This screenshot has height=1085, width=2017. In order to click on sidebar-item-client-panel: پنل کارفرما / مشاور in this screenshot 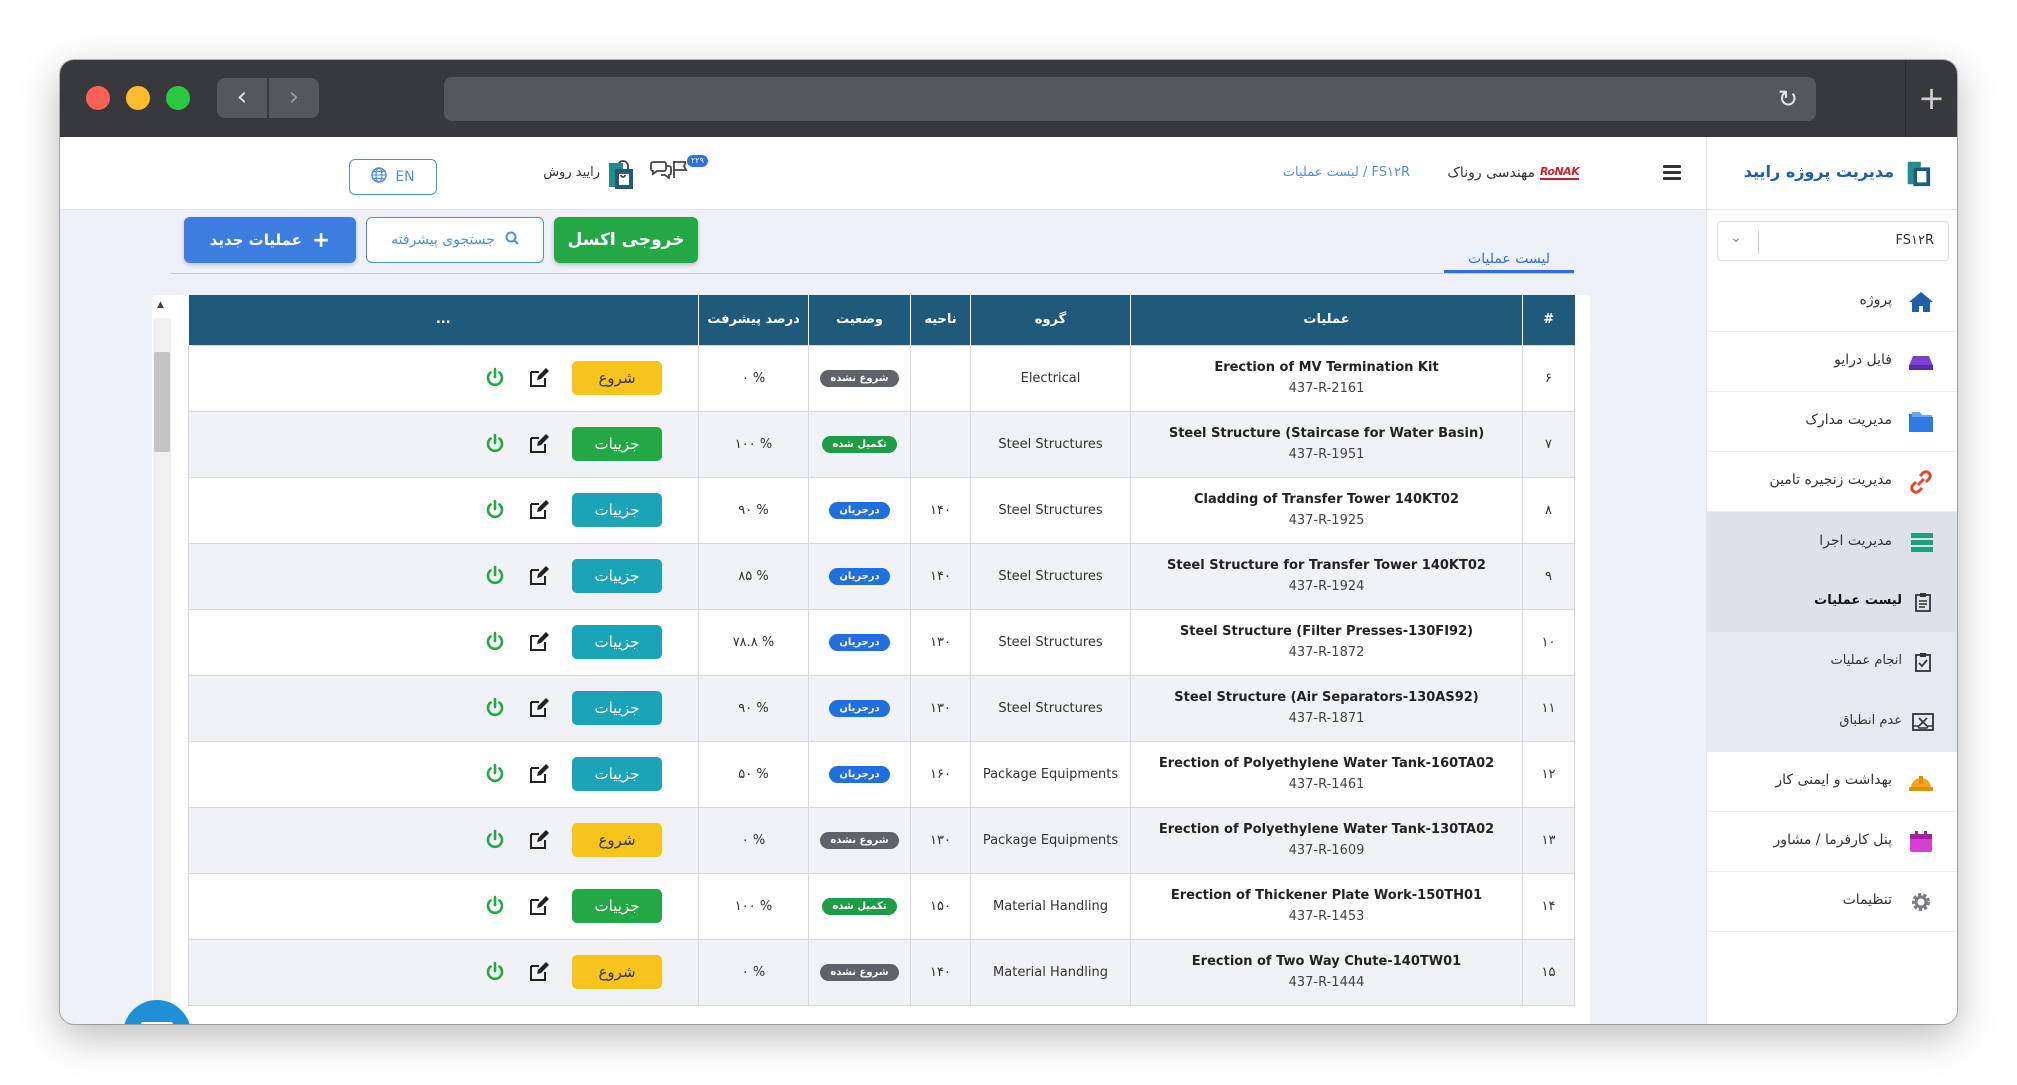, I will do `click(1832, 842)`.